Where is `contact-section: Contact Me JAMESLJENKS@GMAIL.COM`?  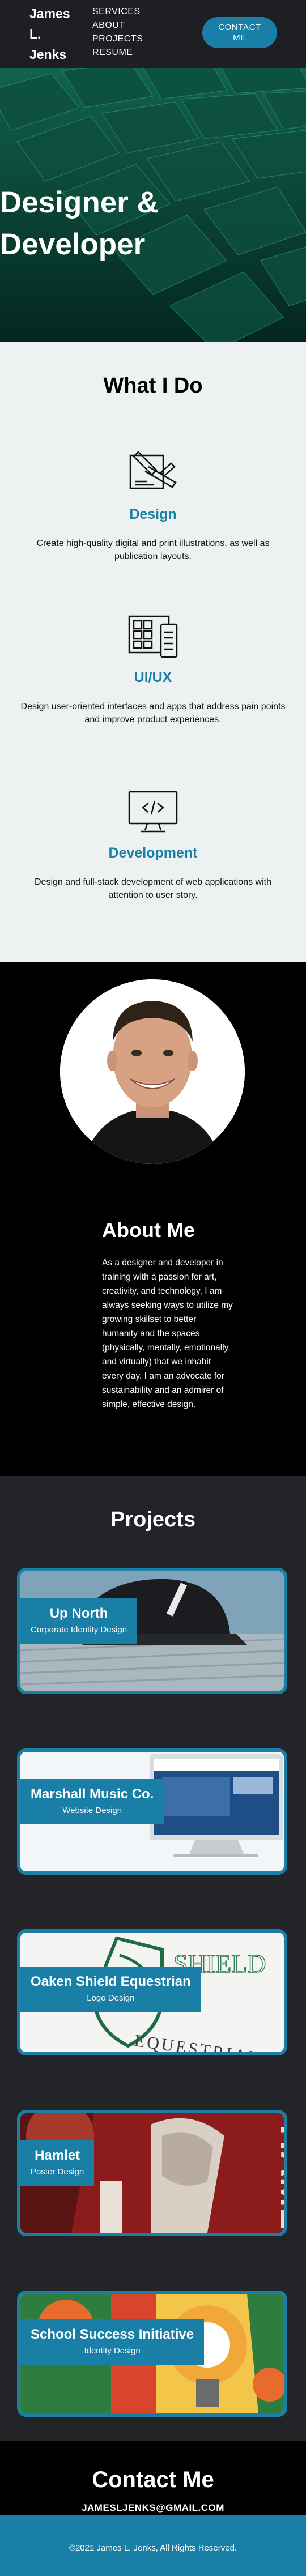 contact-section: Contact Me JAMESLJENKS@GMAIL.COM is located at coordinates (153, 2478).